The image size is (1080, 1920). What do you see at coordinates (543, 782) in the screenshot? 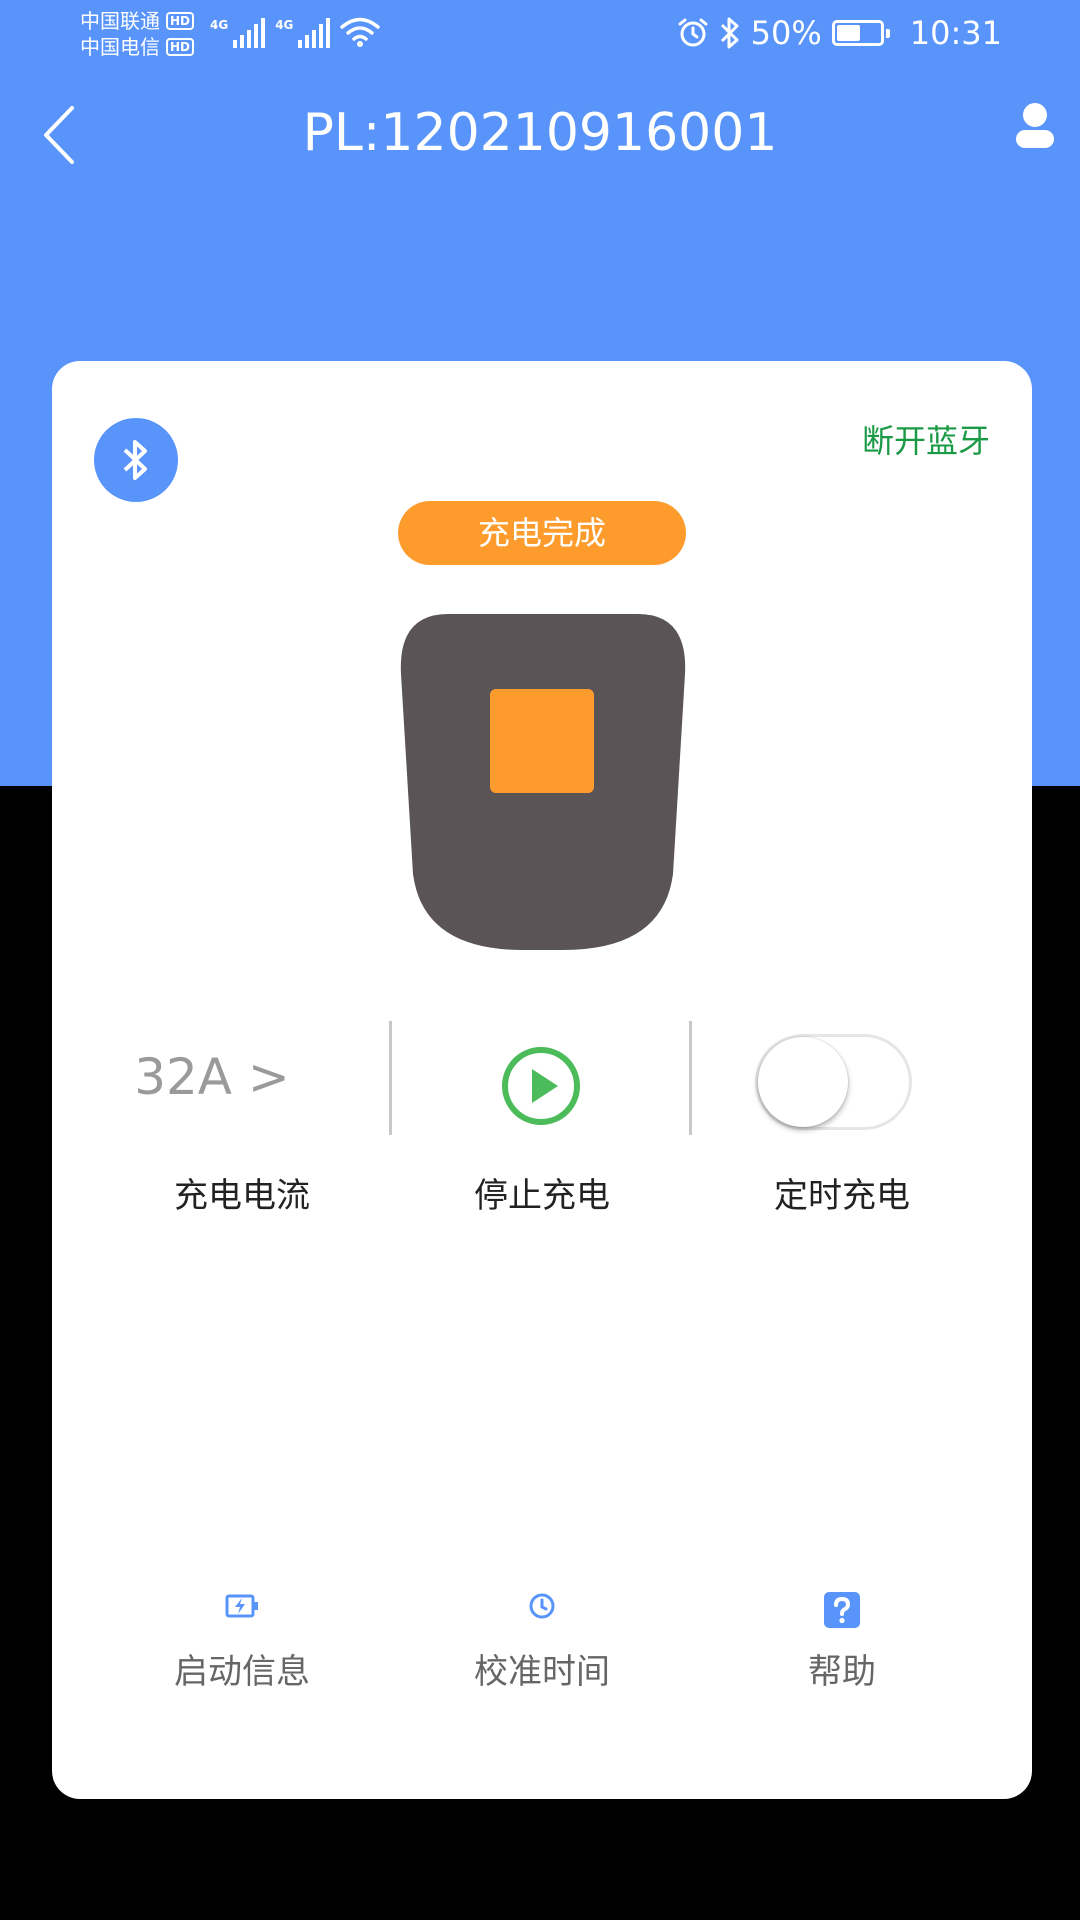
I see `charger-plug-icon` at bounding box center [543, 782].